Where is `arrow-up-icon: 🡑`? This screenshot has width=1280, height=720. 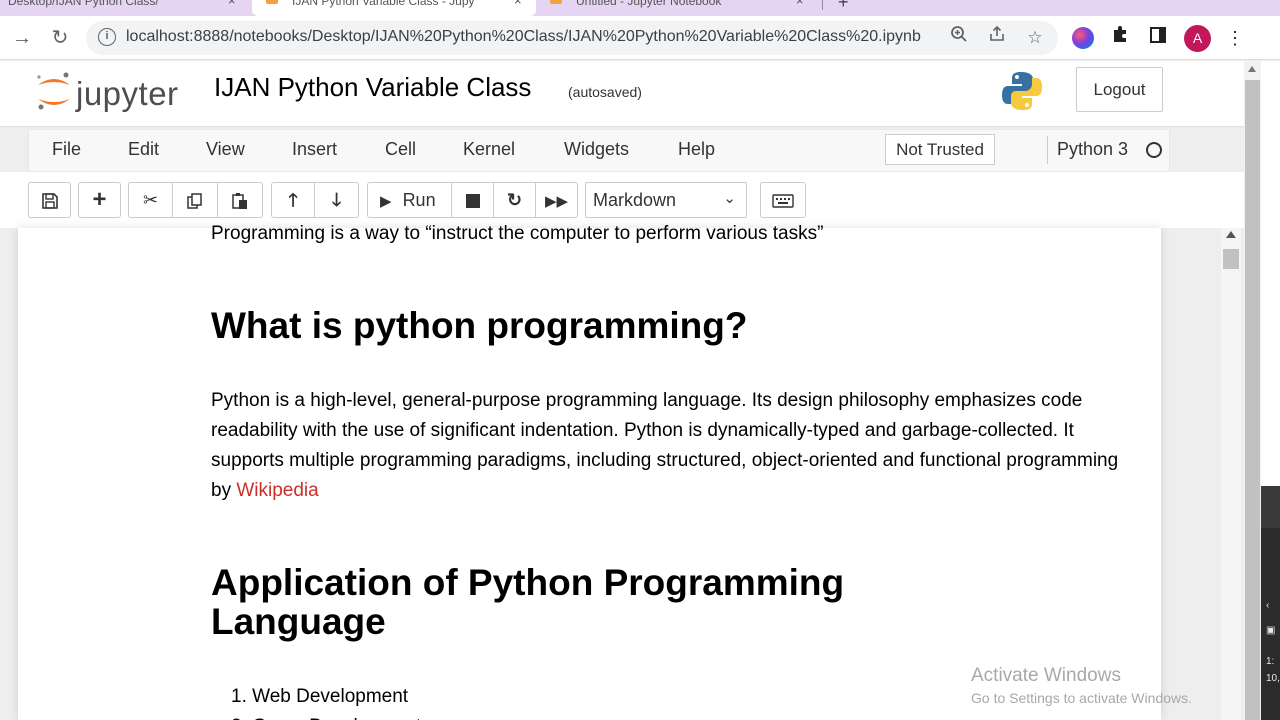 arrow-up-icon: 🡑 is located at coordinates (293, 200).